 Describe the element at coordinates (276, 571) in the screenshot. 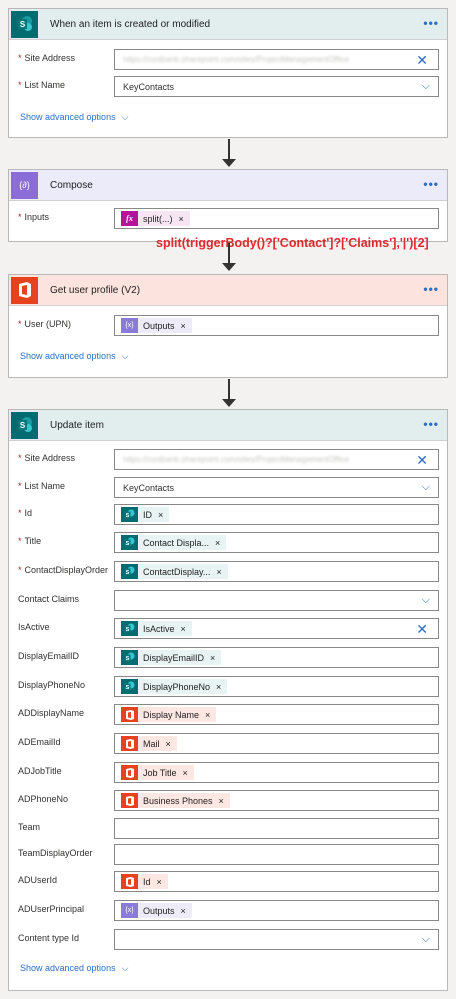

I see `contactdisplayorder-field: S ContactDisplay... ×` at that location.